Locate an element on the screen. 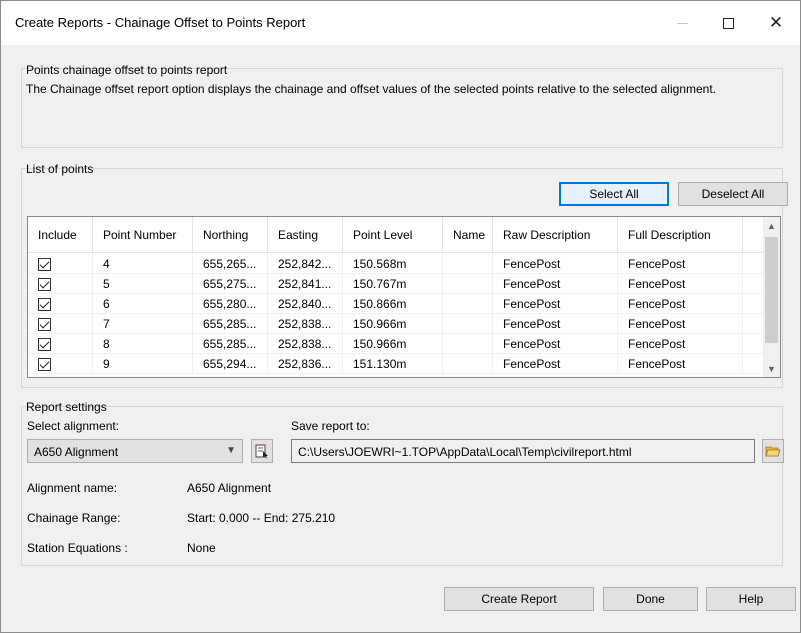 This screenshot has height=633, width=801. help-button: Help is located at coordinates (751, 599).